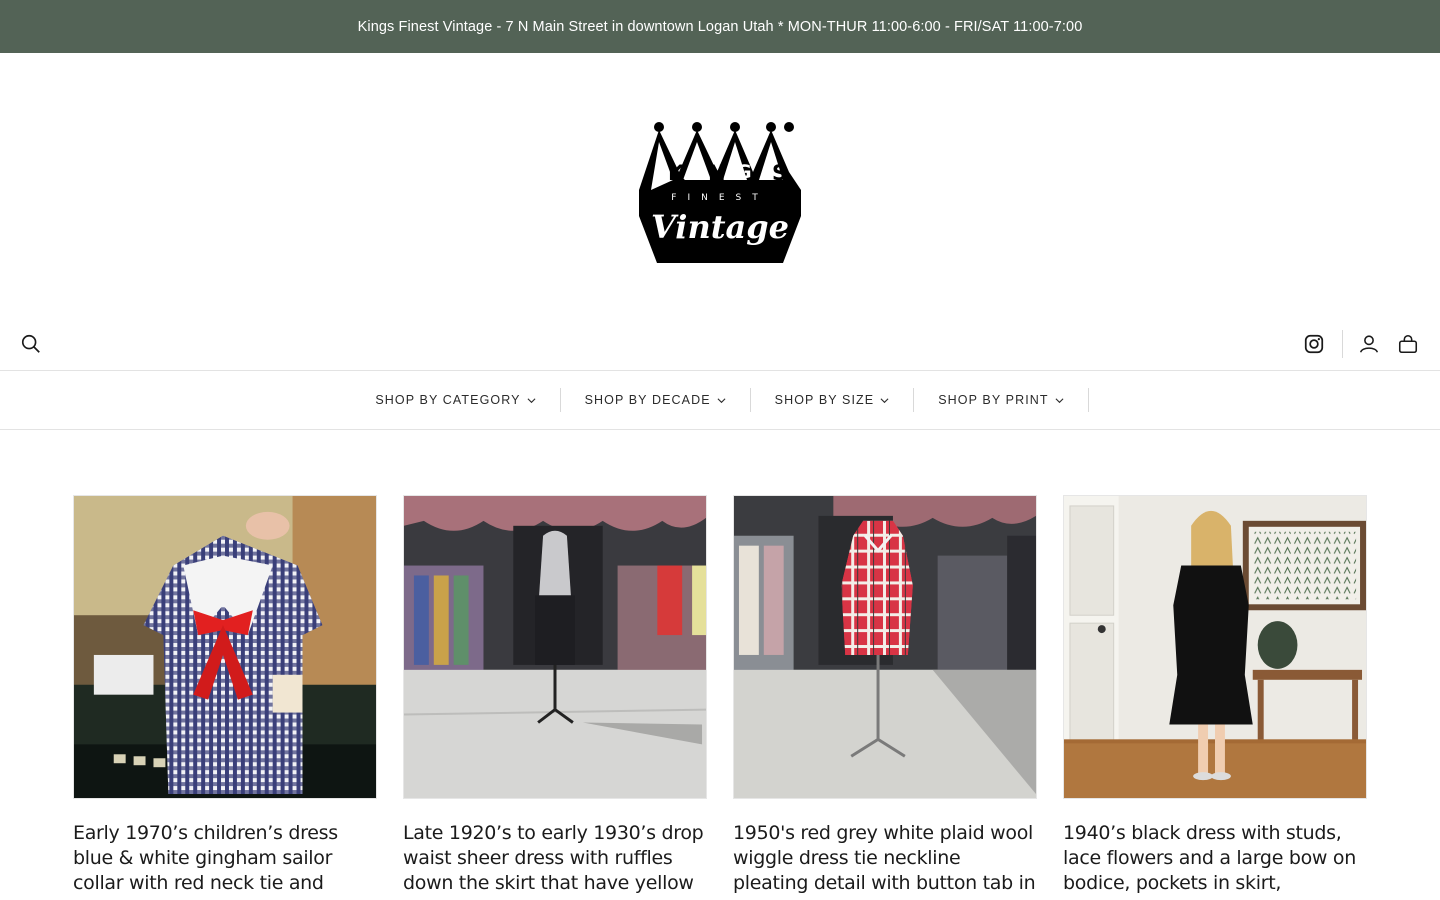 This screenshot has width=1440, height=900. I want to click on svg-text: G, so click(744, 172).